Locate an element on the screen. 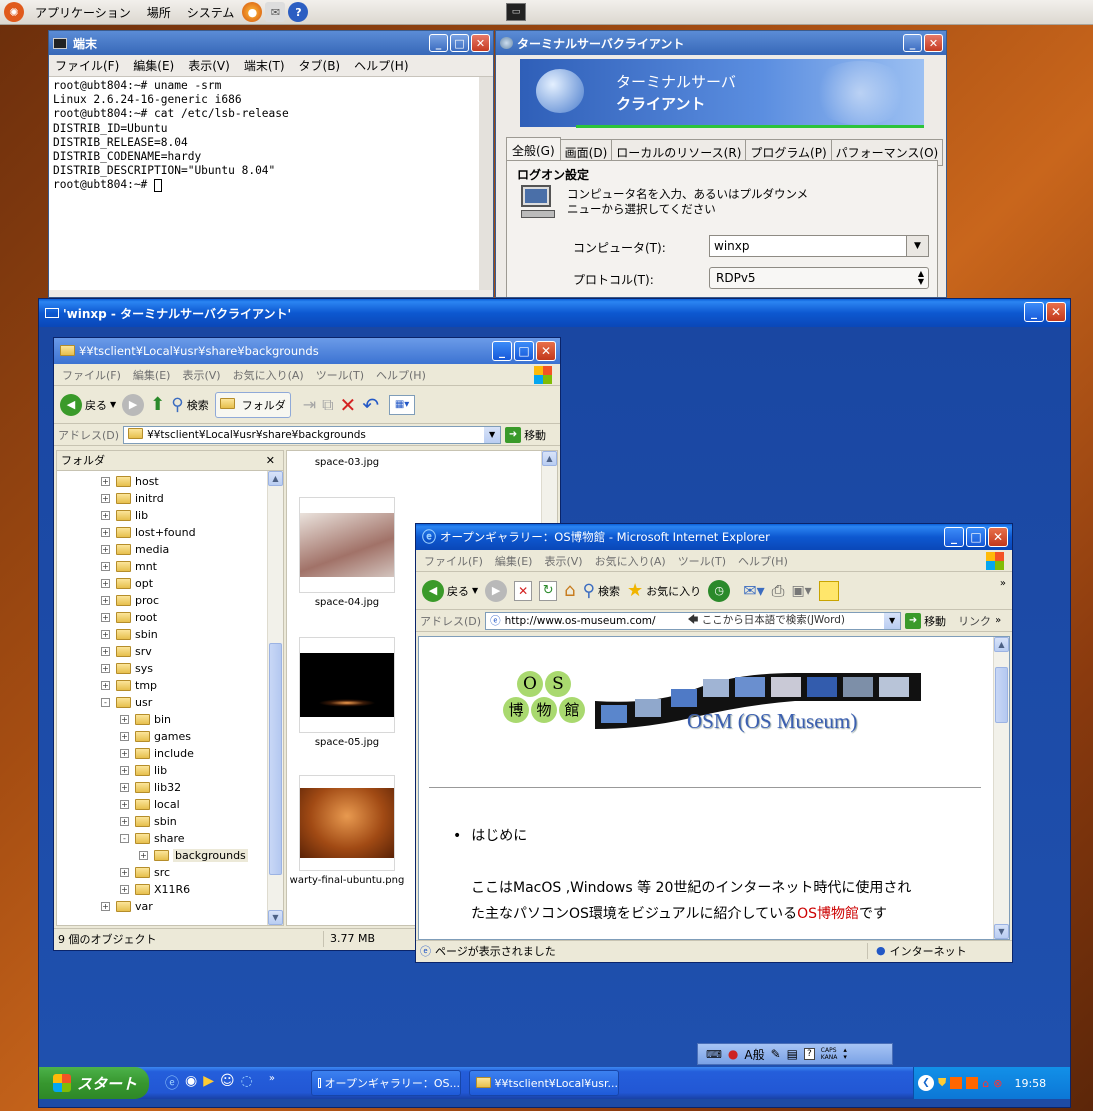  maximize-button: □ is located at coordinates (976, 537).